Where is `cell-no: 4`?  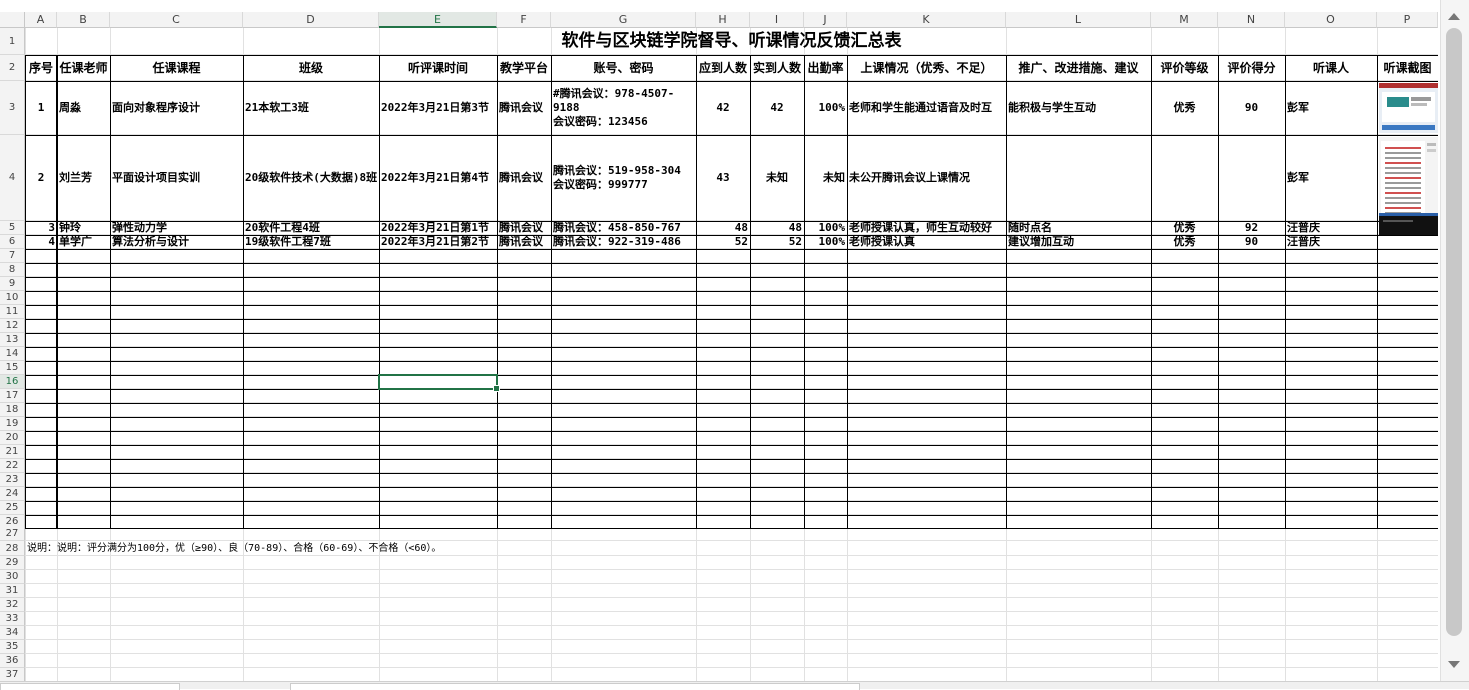
cell-no: 4 is located at coordinates (51, 241).